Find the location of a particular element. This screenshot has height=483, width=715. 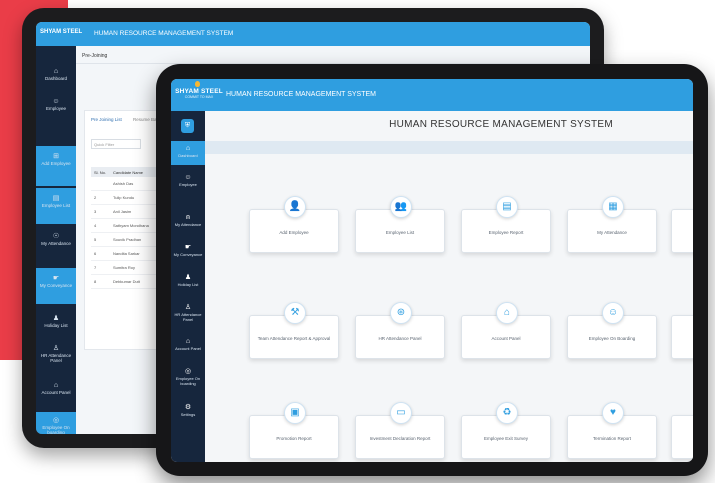

back-sidebar-item-dashboard: ⌂ Dashboard is located at coordinates (56, 74).